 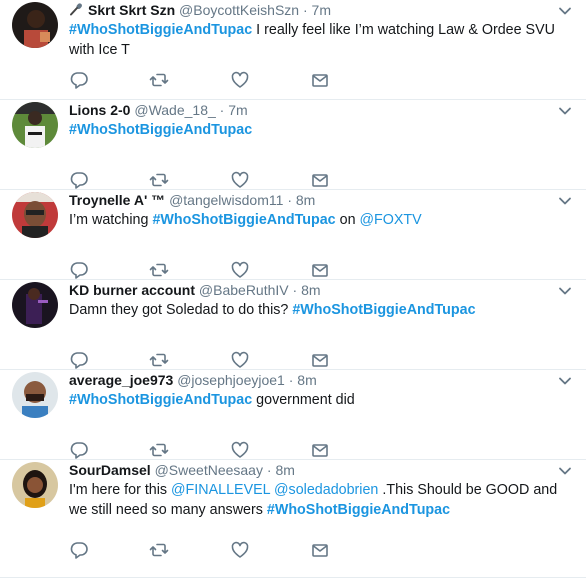 I want to click on display-name: average_joe973, so click(x=121, y=380).